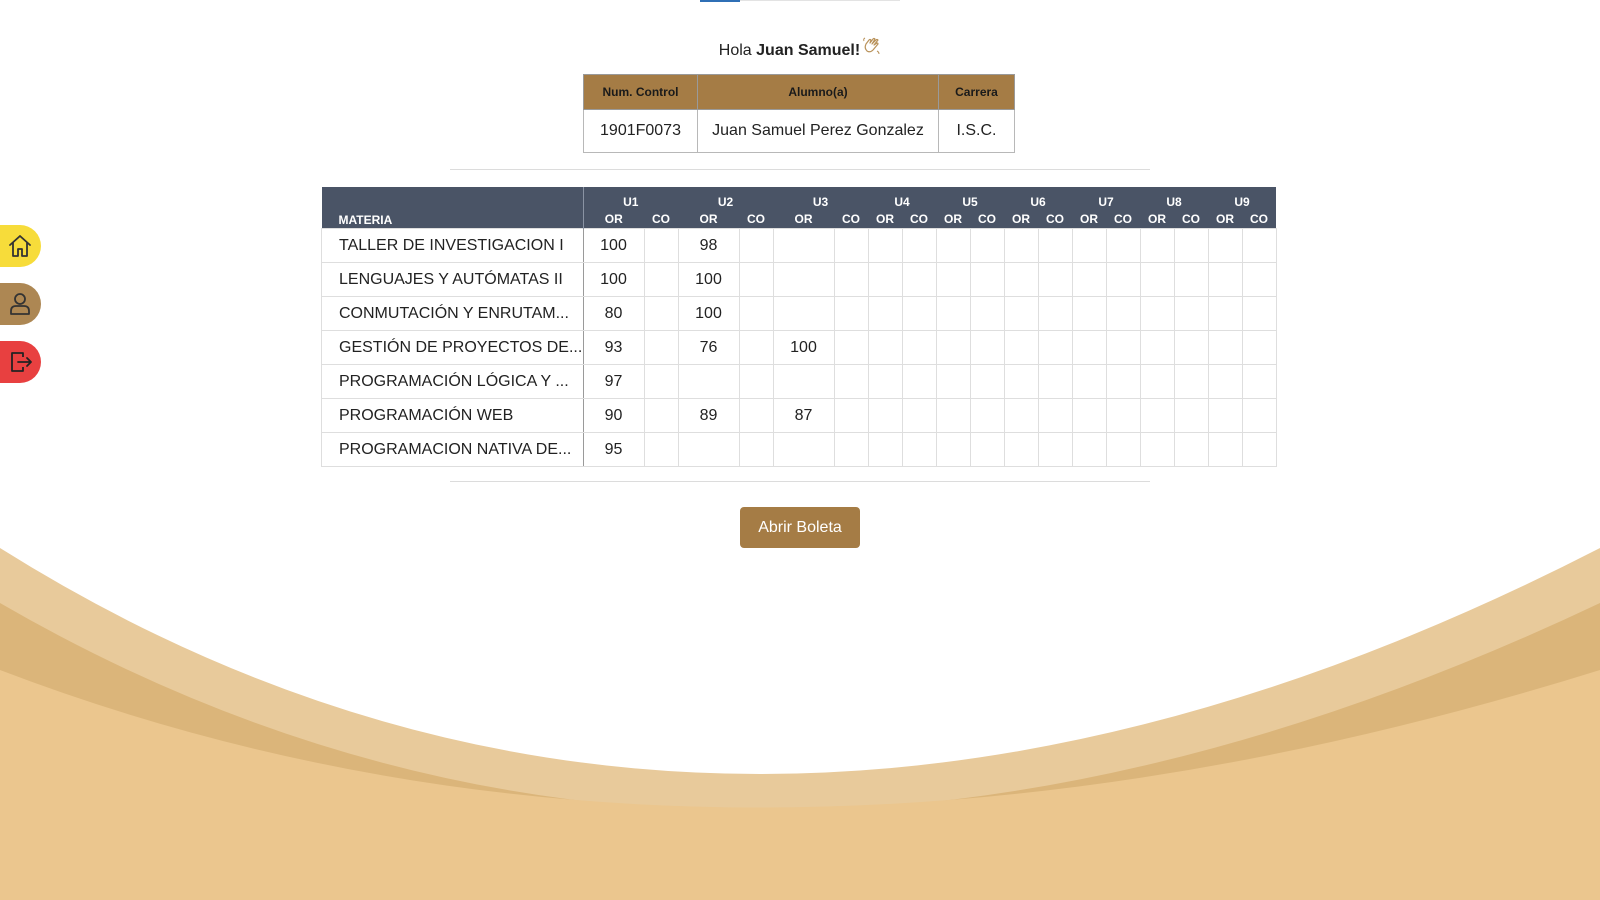 This screenshot has width=1600, height=900. Describe the element at coordinates (613, 449) in the screenshot. I see `grade-or-u1: 95` at that location.